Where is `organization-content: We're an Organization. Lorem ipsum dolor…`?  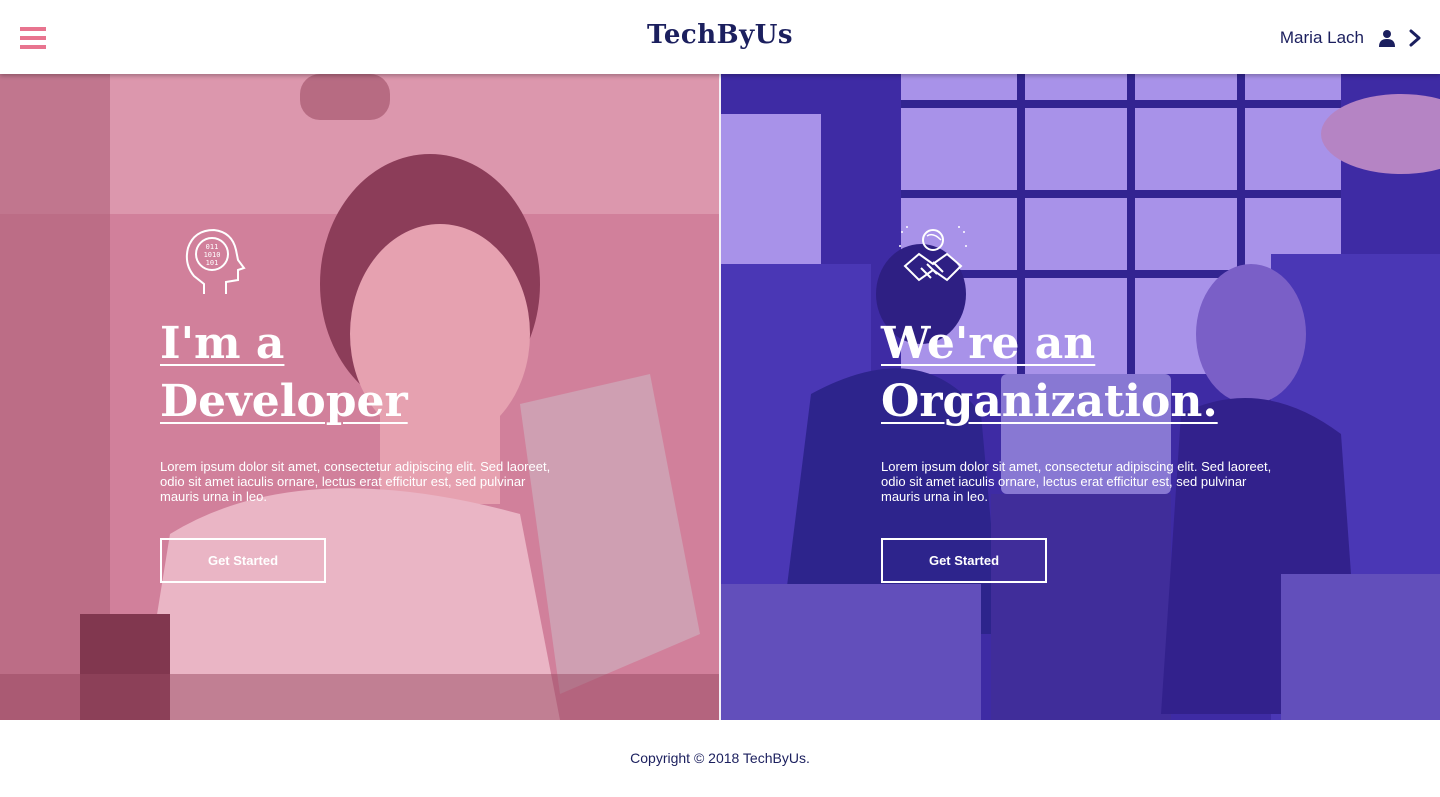
organization-content: We're an Organization. Lorem ipsum dolor… is located at coordinates (1091, 403).